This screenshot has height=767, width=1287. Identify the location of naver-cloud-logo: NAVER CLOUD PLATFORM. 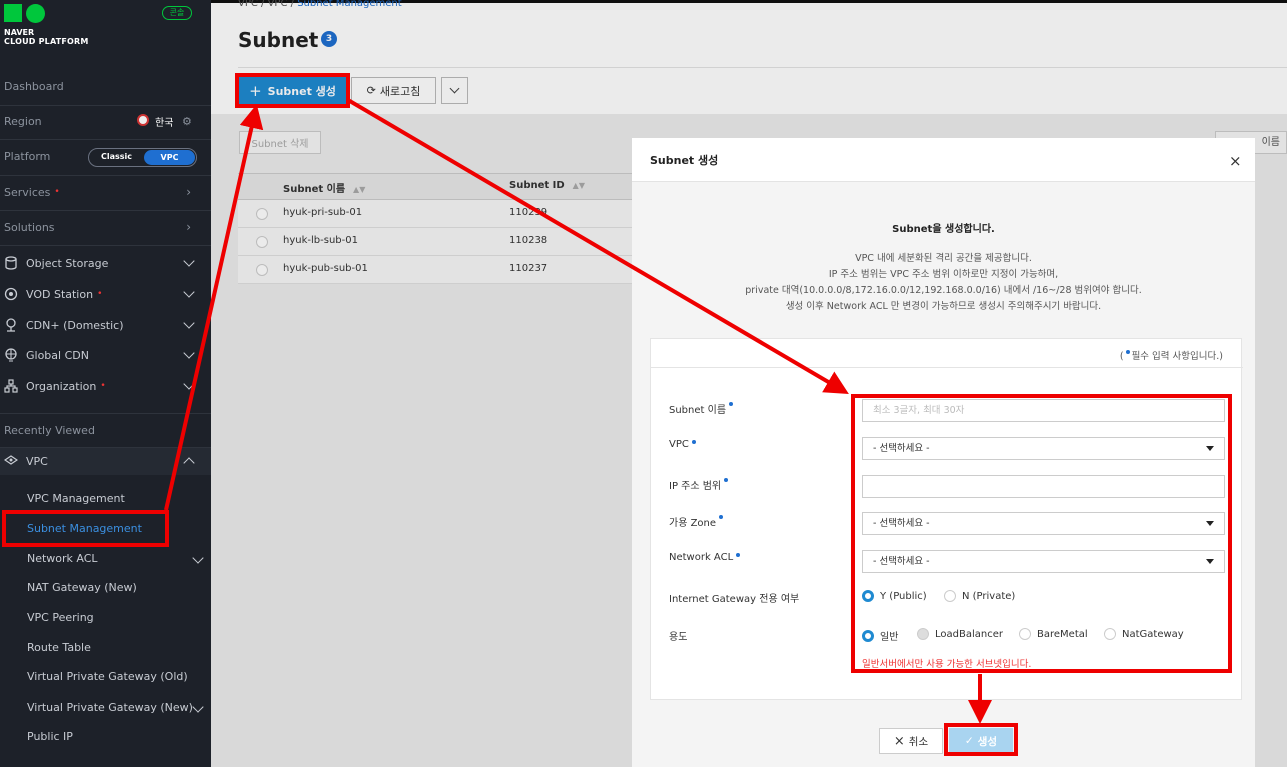
(46, 29).